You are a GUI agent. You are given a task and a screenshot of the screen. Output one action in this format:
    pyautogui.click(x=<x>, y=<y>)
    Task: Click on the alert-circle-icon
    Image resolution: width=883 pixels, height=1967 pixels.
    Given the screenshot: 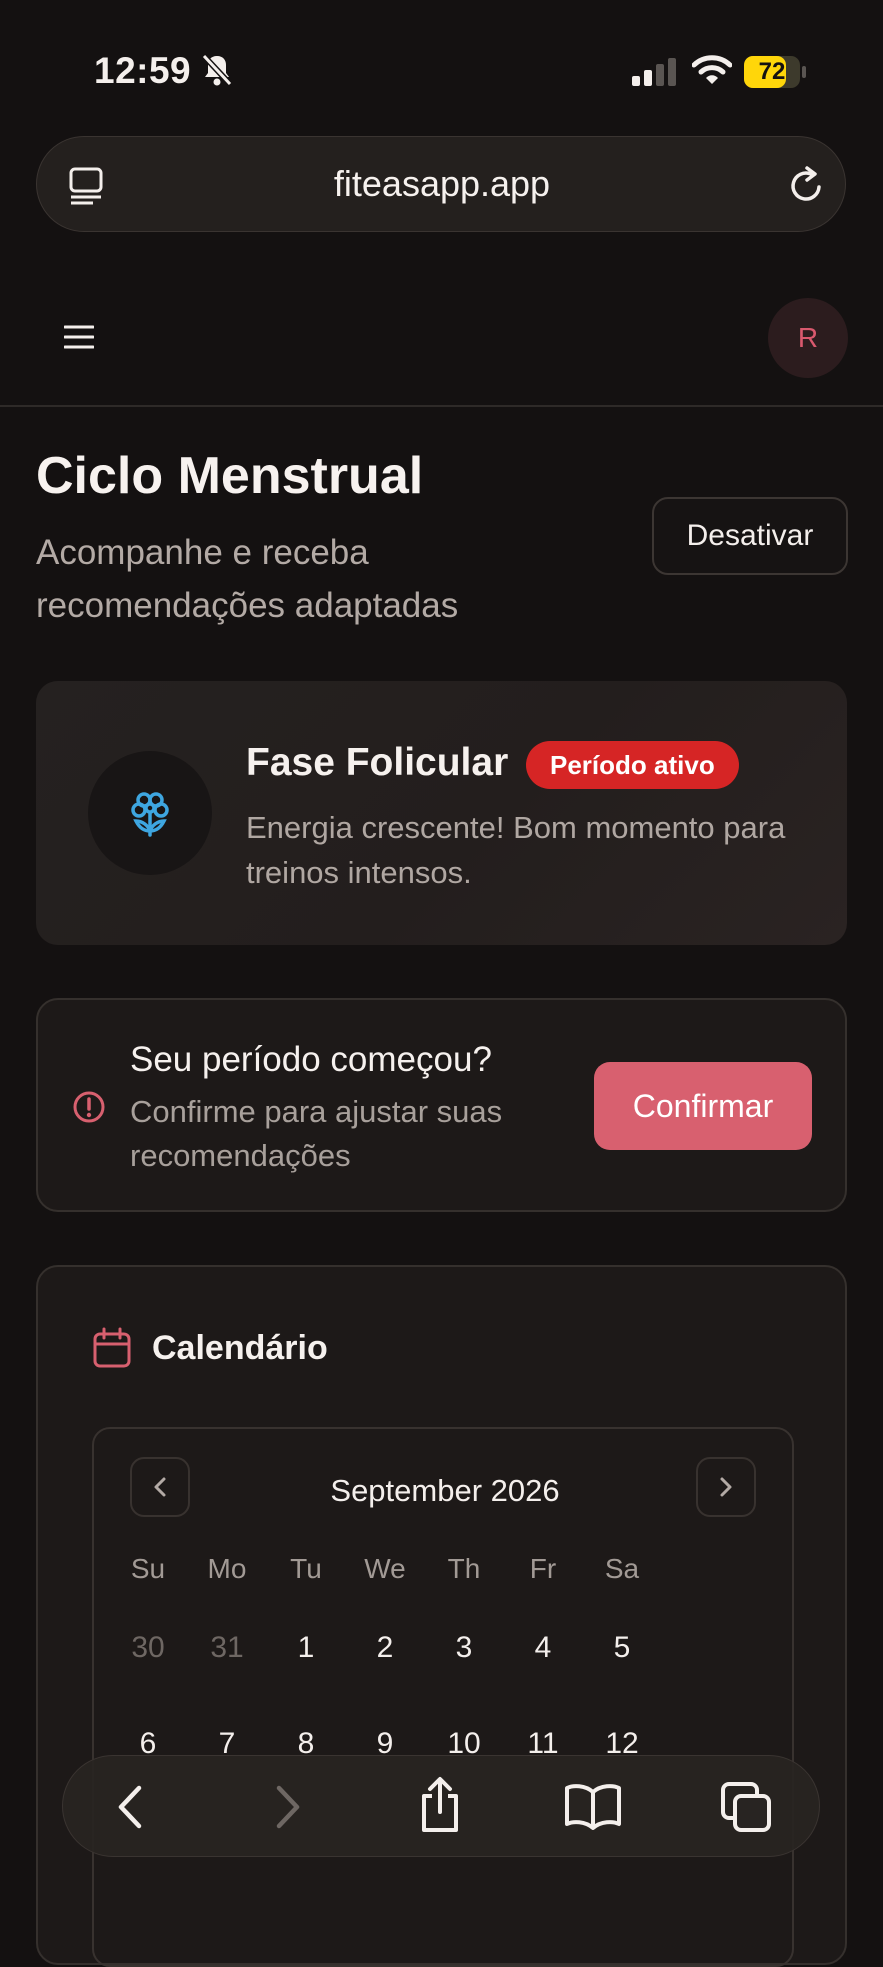 What is the action you would take?
    pyautogui.click(x=89, y=1107)
    